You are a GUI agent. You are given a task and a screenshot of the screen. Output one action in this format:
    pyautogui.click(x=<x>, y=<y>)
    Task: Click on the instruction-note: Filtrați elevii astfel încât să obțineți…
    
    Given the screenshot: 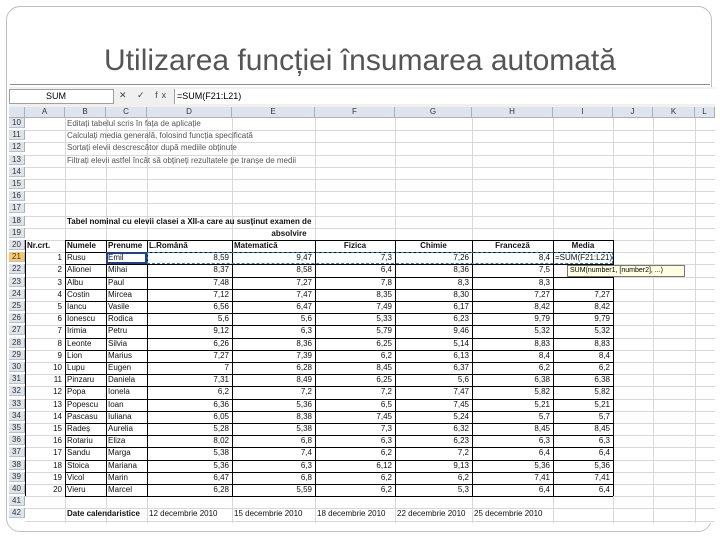 What is the action you would take?
    pyautogui.click(x=347, y=161)
    